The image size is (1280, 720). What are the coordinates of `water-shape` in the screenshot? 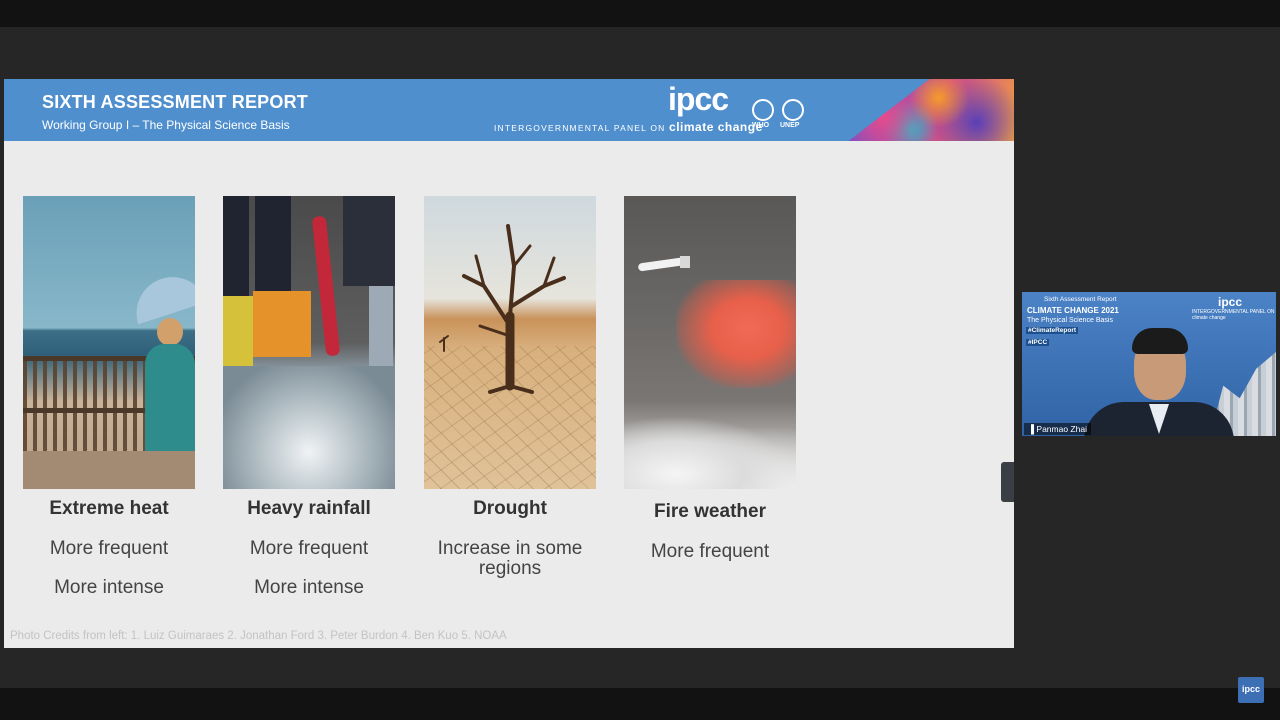 It's located at (309, 427).